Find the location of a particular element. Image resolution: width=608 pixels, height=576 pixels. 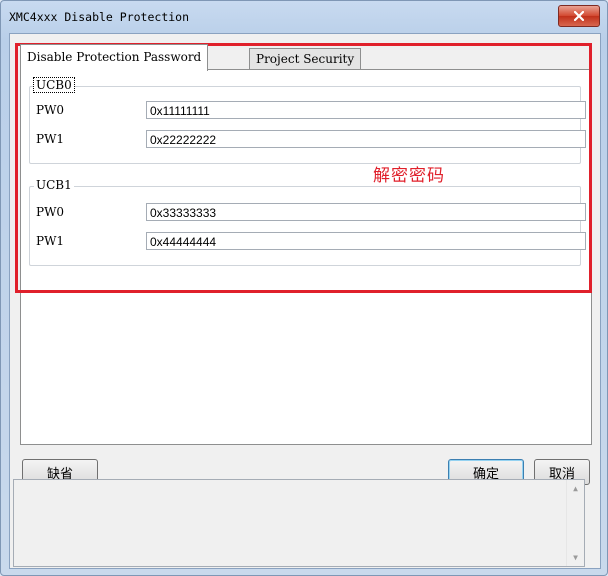

decrypt-password-annotation: 解密密码 is located at coordinates (409, 176).